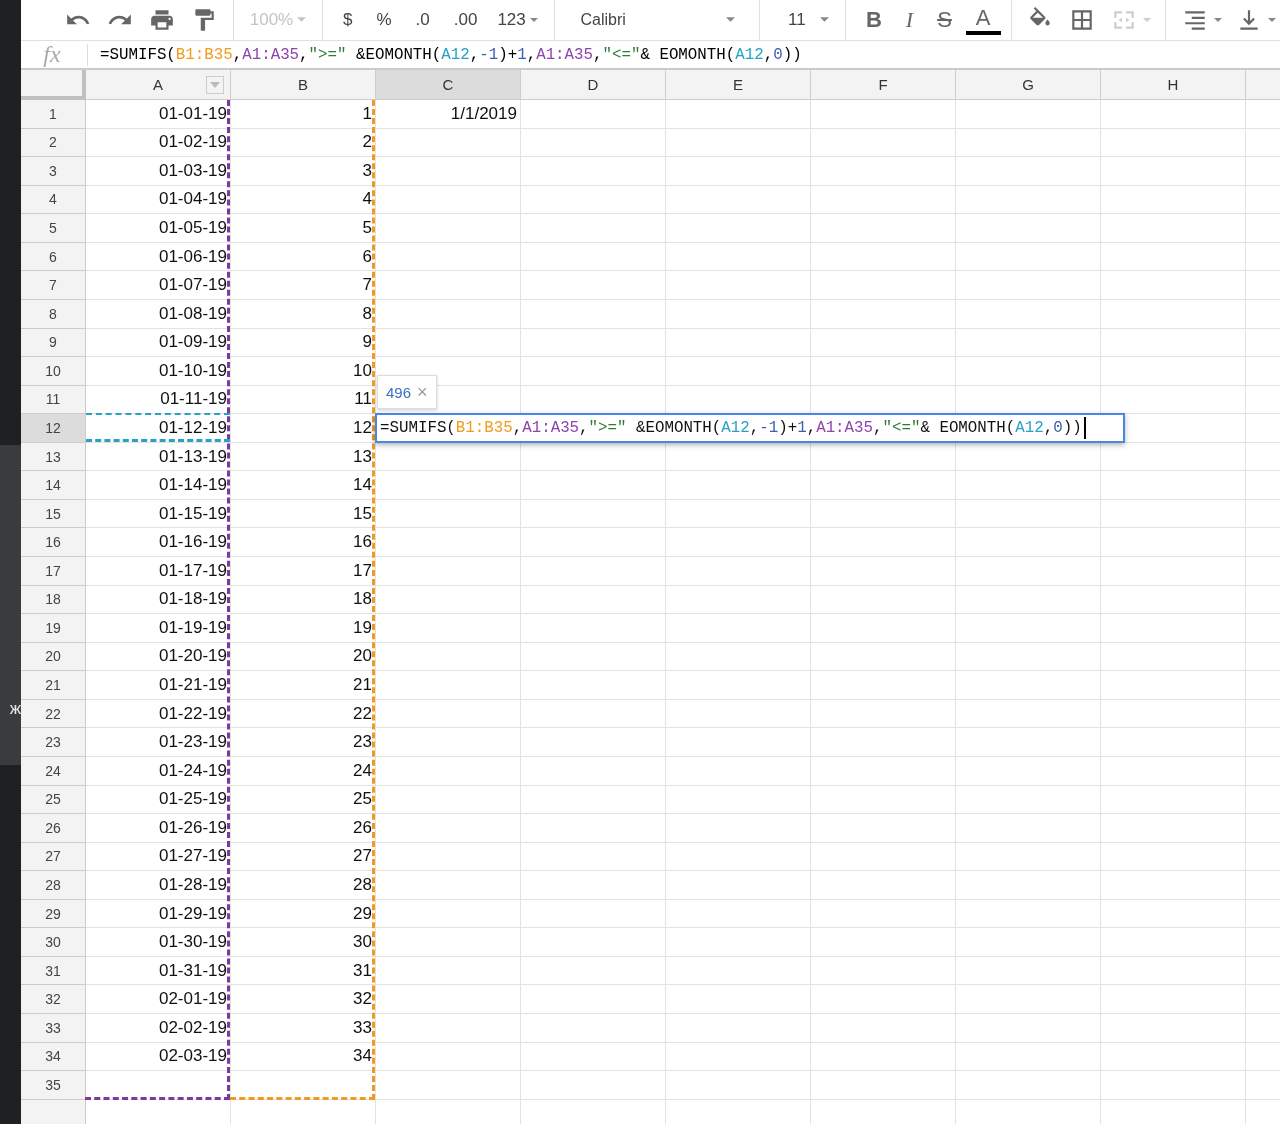 Image resolution: width=1280 pixels, height=1124 pixels. I want to click on row-header: 18, so click(53, 600).